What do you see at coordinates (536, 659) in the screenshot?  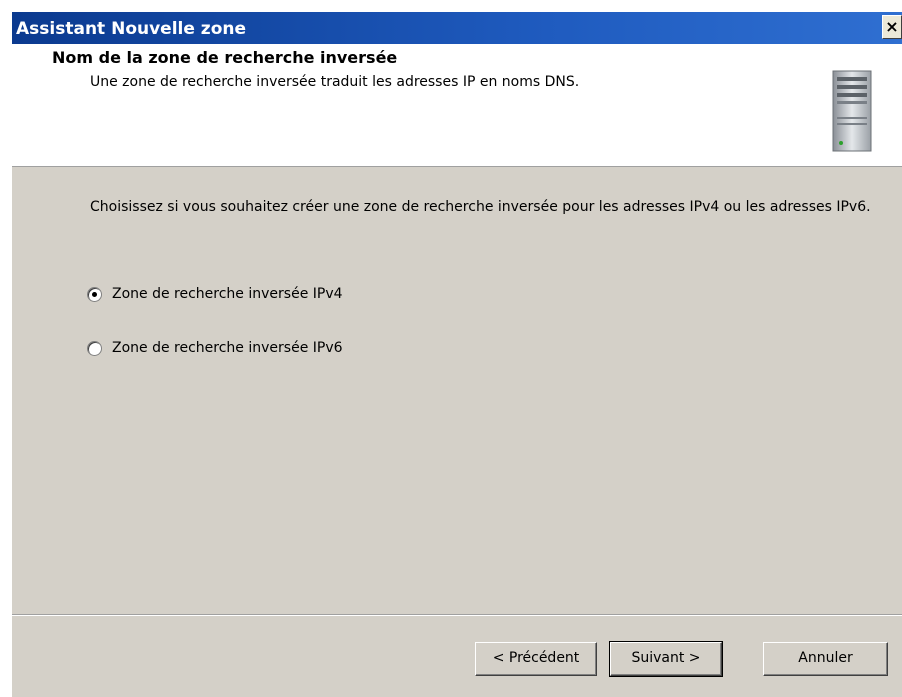 I see `back-button: < Précédent` at bounding box center [536, 659].